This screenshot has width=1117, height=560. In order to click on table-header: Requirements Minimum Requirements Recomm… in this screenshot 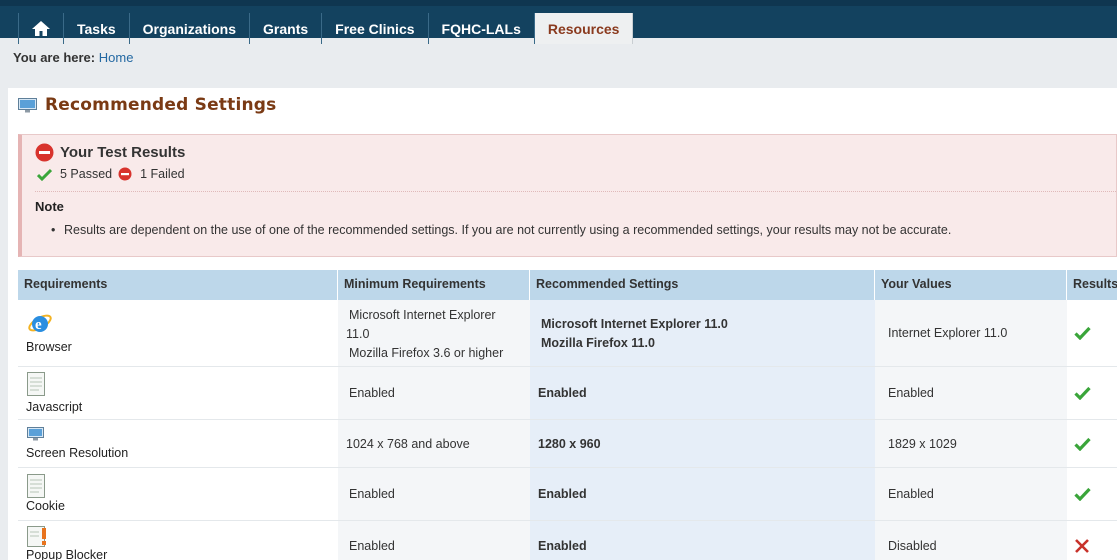, I will do `click(567, 285)`.